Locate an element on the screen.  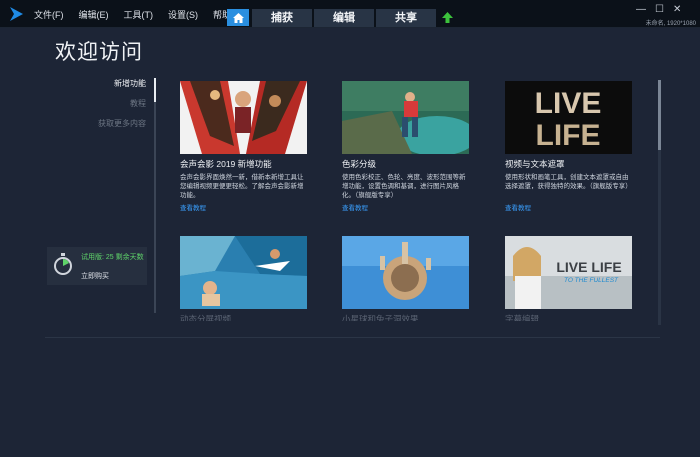
stopwatch-icon is located at coordinates (63, 264).